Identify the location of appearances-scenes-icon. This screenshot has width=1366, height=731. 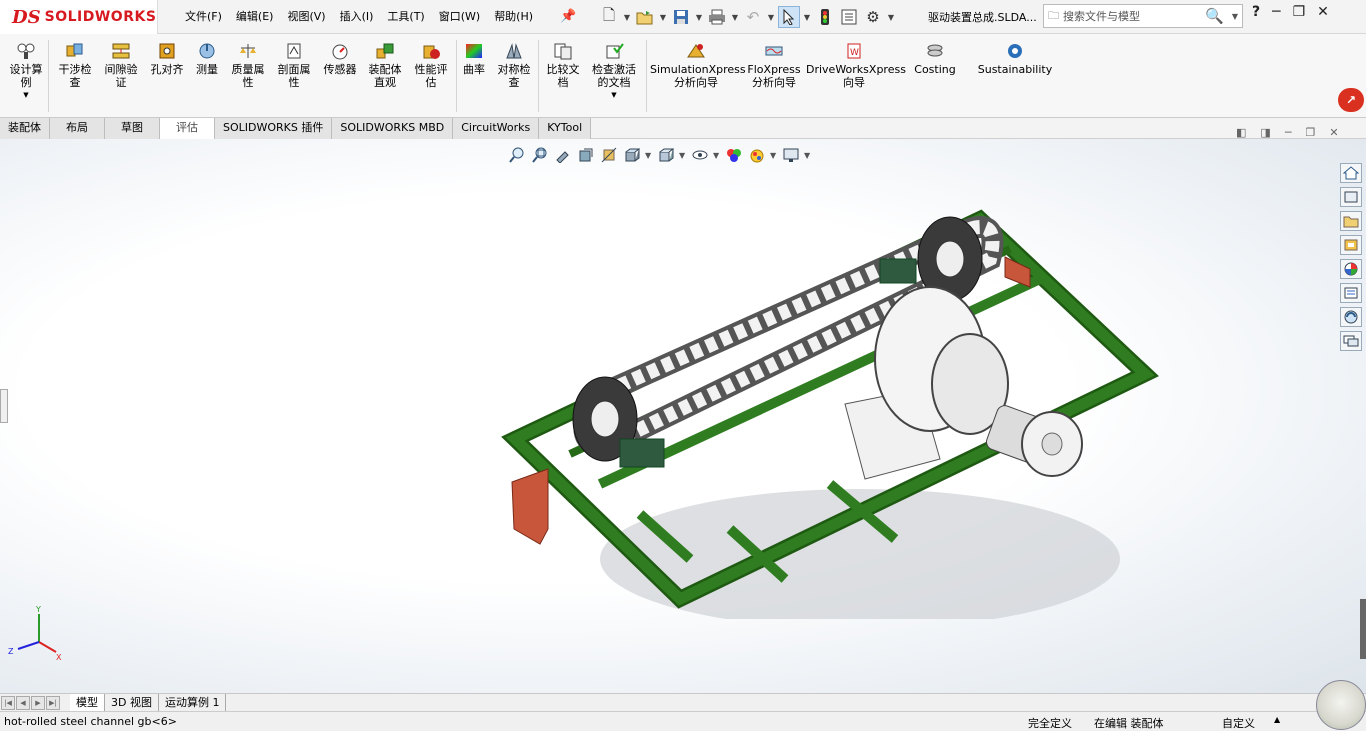
(1351, 269).